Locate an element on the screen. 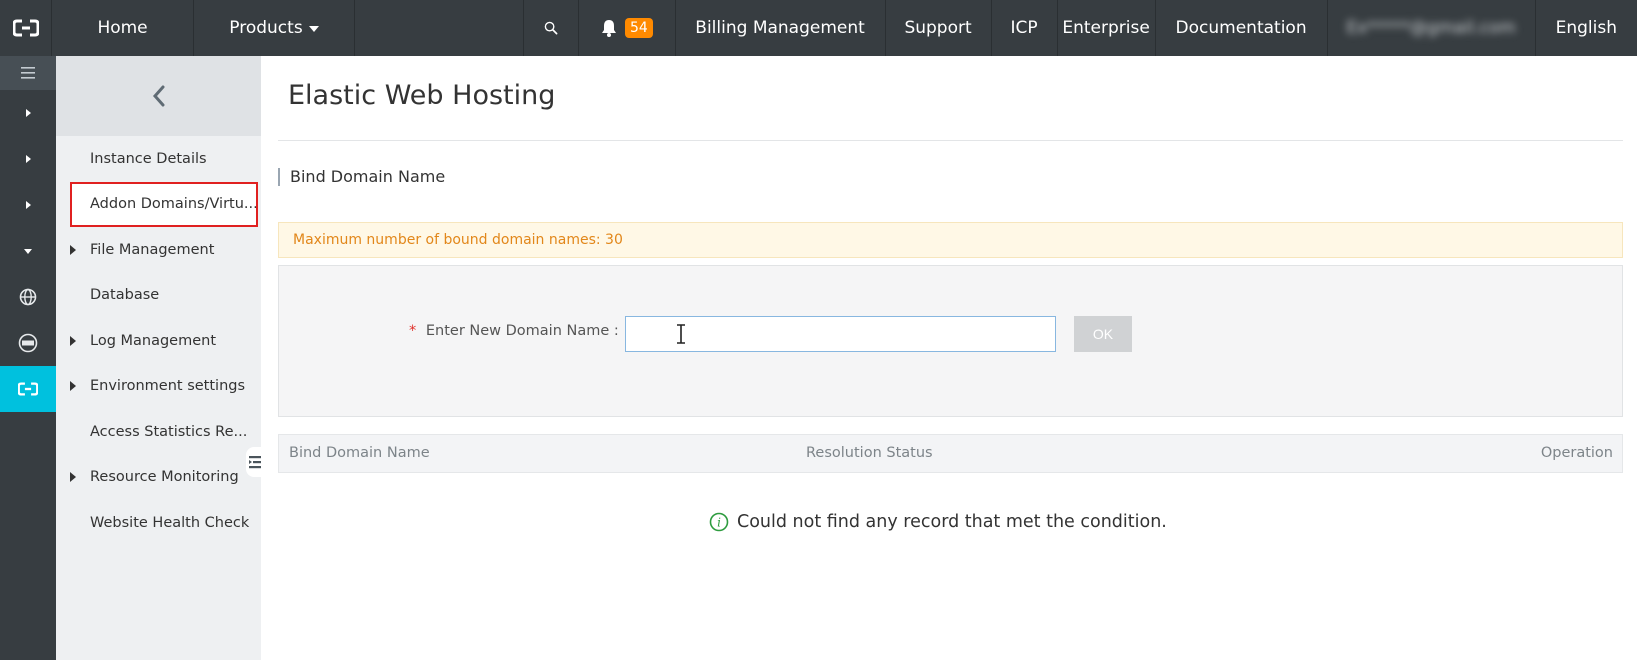  collapse-list-icon is located at coordinates (255, 462).